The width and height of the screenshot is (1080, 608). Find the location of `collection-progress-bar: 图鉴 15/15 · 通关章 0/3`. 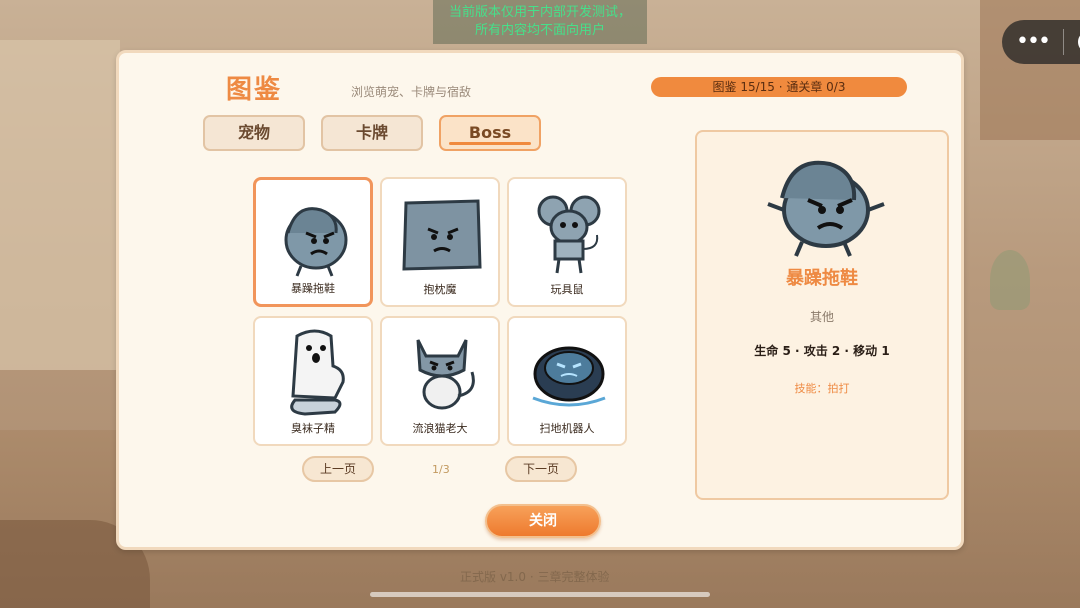

collection-progress-bar: 图鉴 15/15 · 通关章 0/3 is located at coordinates (779, 87).